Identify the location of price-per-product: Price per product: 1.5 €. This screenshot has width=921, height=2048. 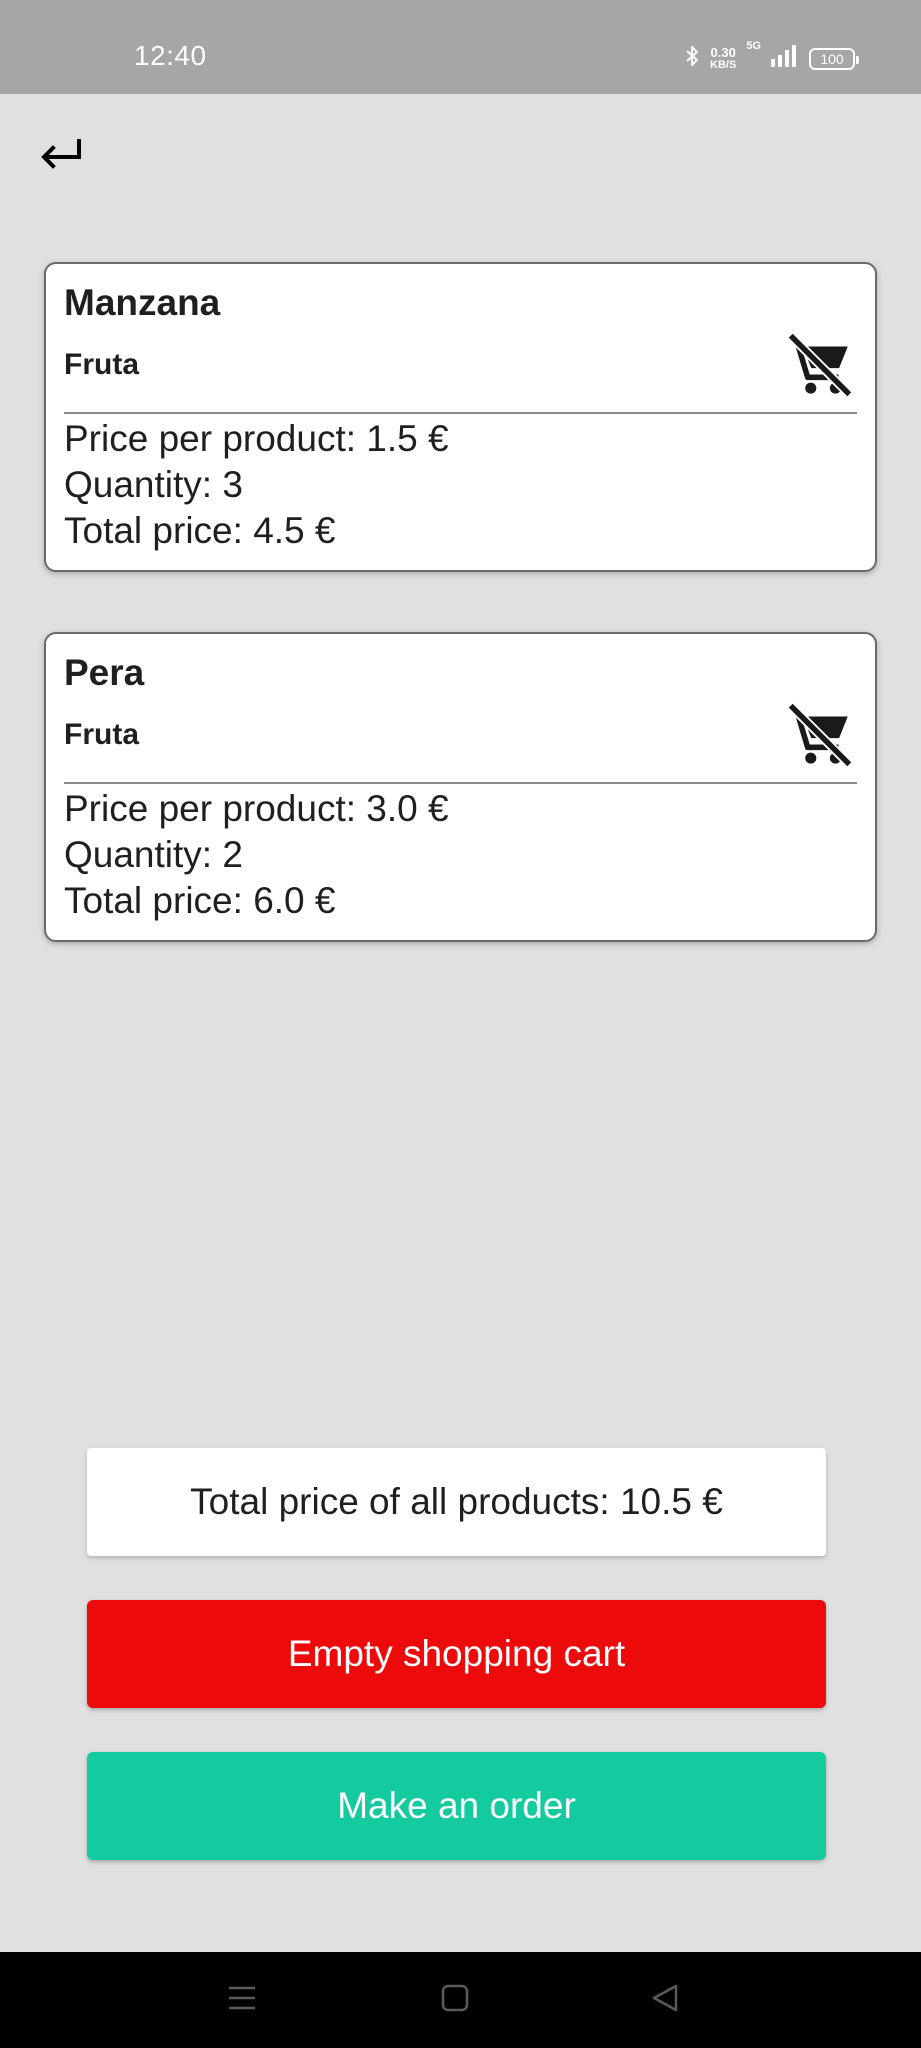
(256, 438).